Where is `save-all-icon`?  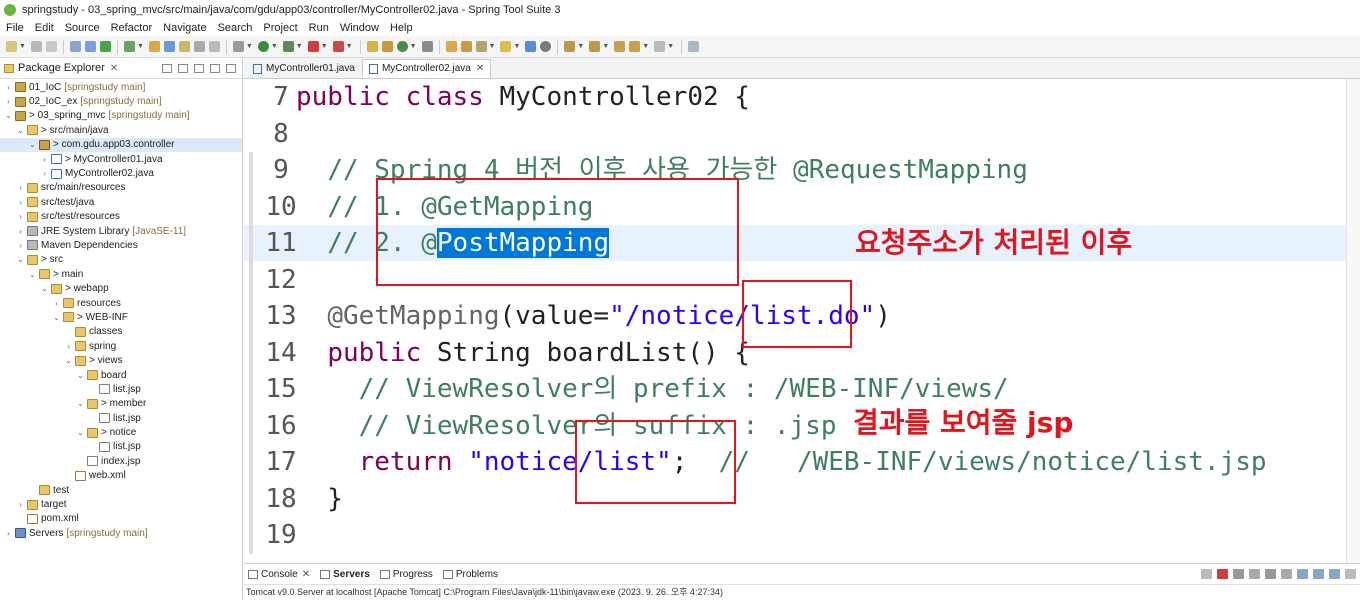 save-all-icon is located at coordinates (51, 46).